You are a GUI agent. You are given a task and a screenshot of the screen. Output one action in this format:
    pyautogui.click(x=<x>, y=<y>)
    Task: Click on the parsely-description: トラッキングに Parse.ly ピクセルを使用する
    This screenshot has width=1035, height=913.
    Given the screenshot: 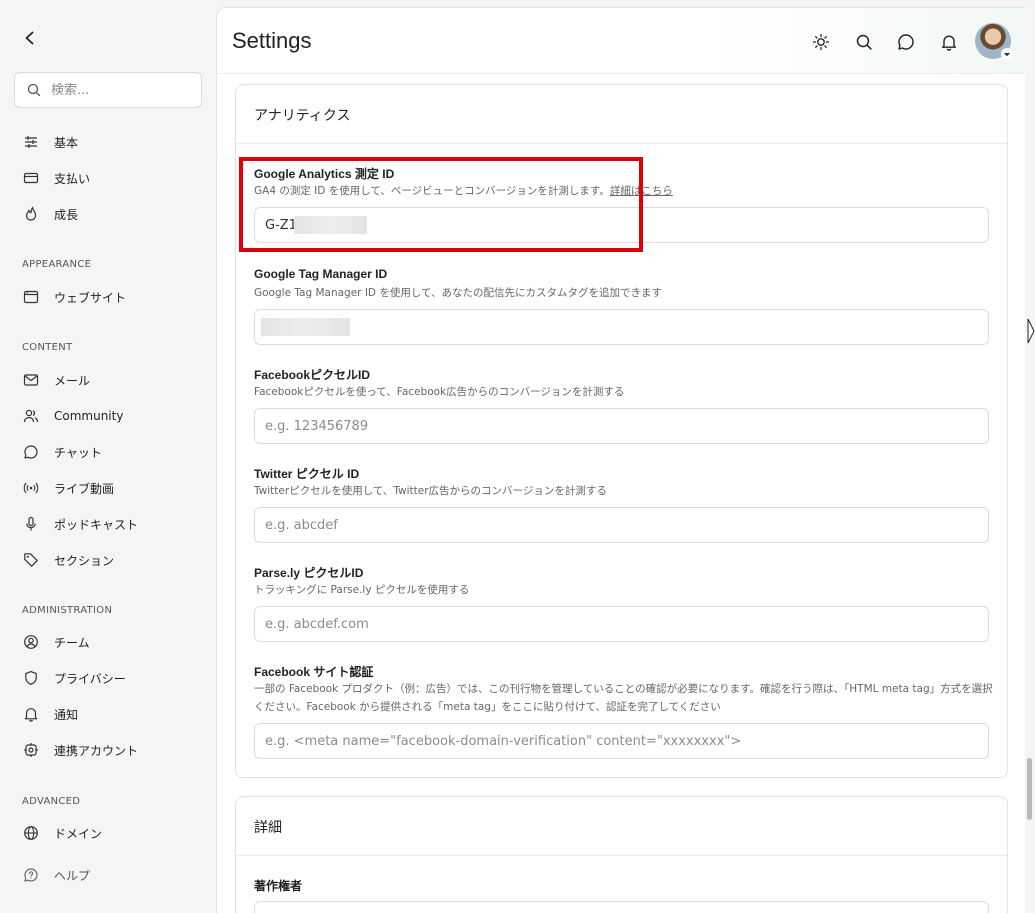 What is the action you would take?
    pyautogui.click(x=362, y=590)
    